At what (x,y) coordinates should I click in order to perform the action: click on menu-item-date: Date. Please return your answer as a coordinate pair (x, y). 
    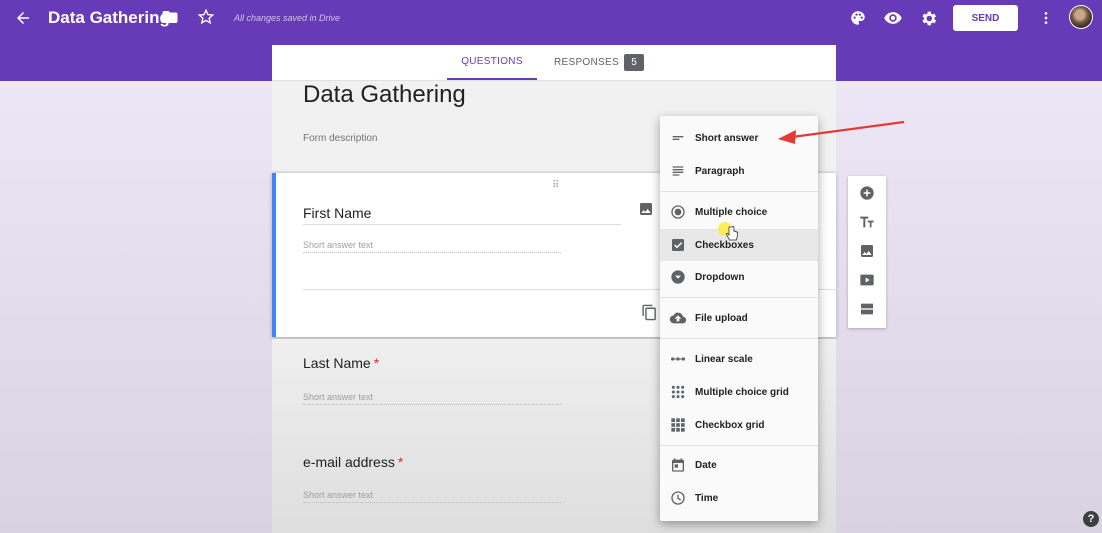
    Looking at the image, I should click on (739, 465).